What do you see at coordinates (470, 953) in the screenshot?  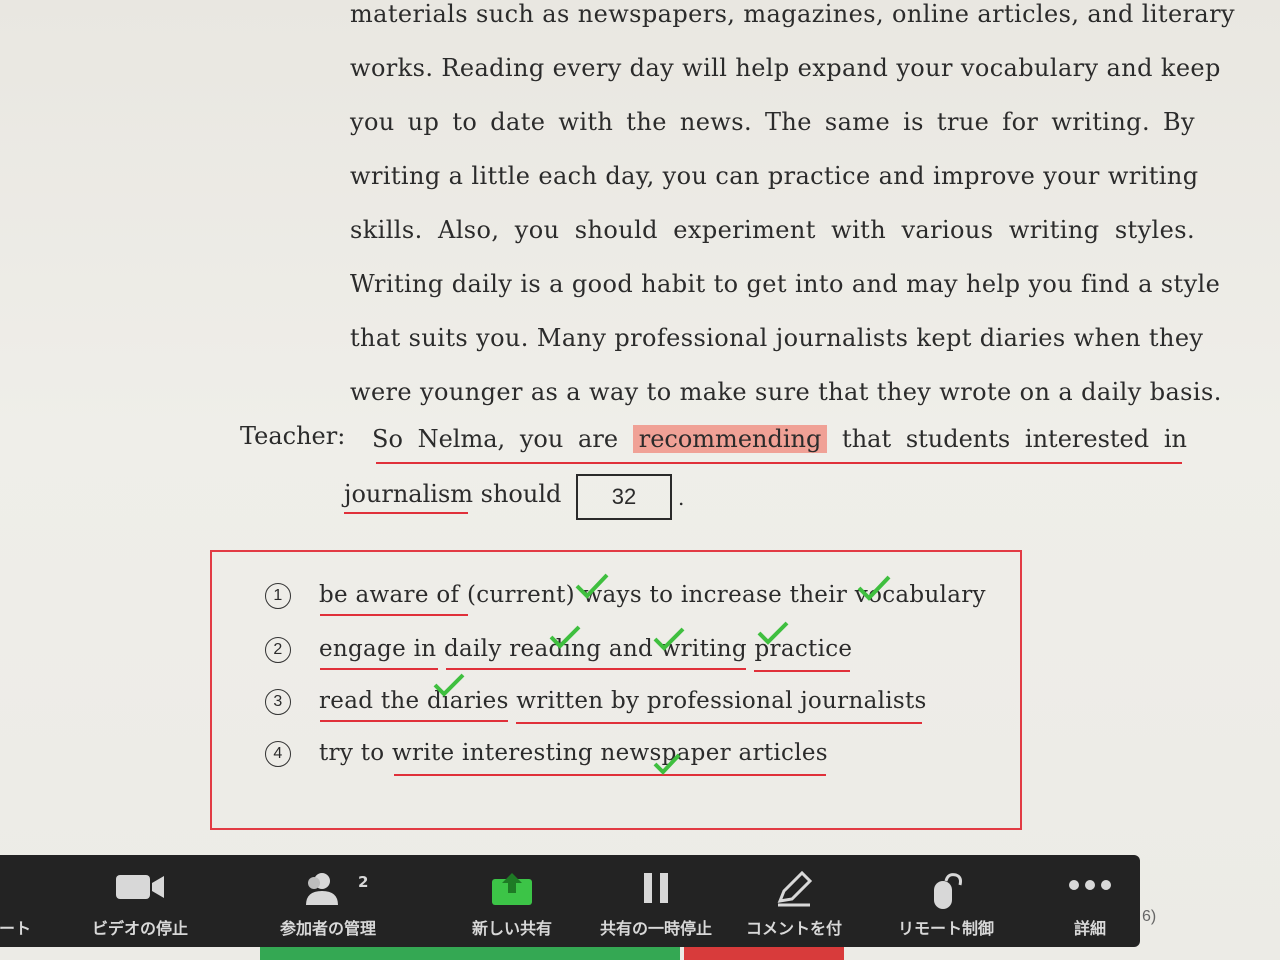 I see `sharing-status-bar` at bounding box center [470, 953].